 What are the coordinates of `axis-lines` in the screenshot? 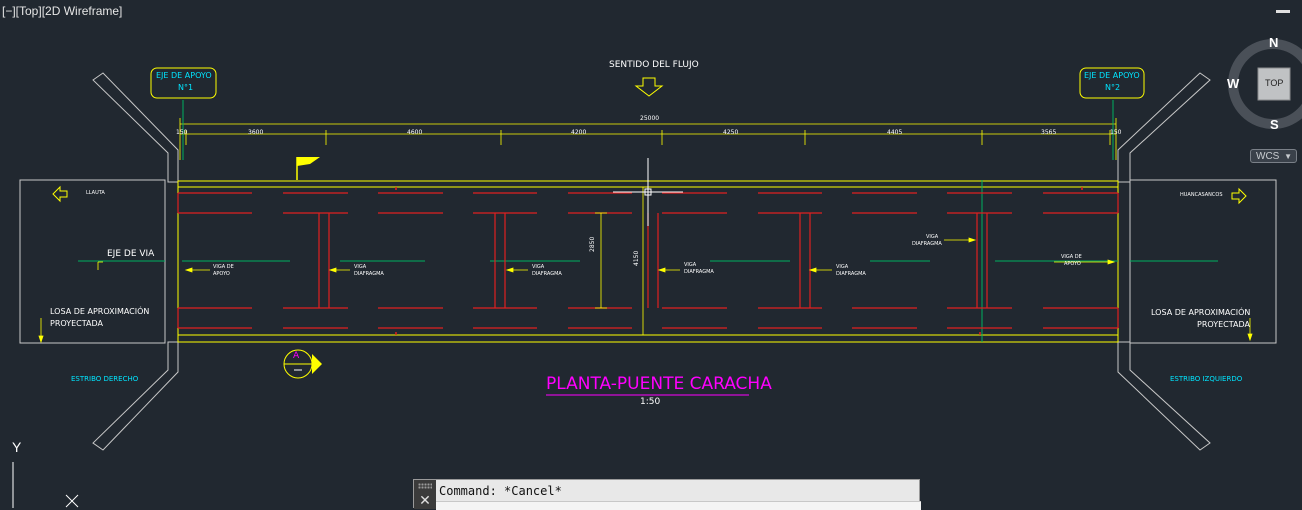 It's located at (648, 130).